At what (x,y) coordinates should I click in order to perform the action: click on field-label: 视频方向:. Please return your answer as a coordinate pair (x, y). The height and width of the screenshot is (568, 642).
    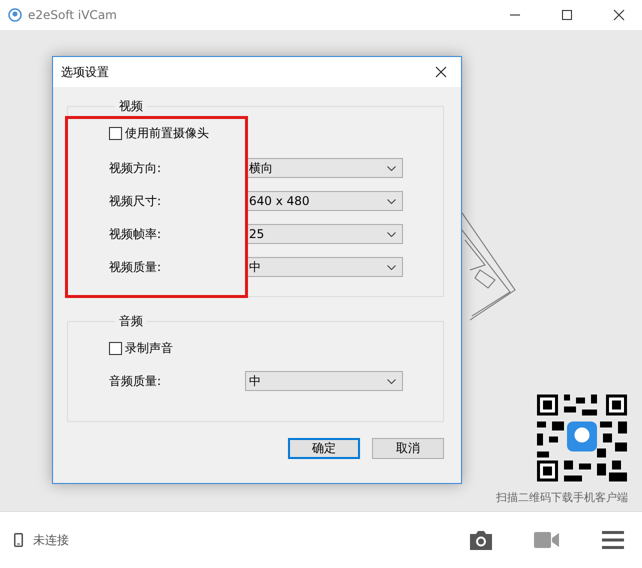
    Looking at the image, I should click on (135, 168).